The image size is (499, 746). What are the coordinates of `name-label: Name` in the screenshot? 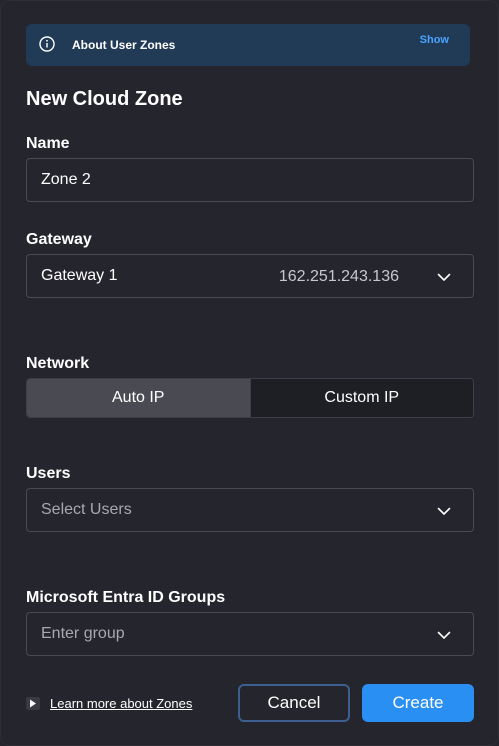 It's located at (48, 143).